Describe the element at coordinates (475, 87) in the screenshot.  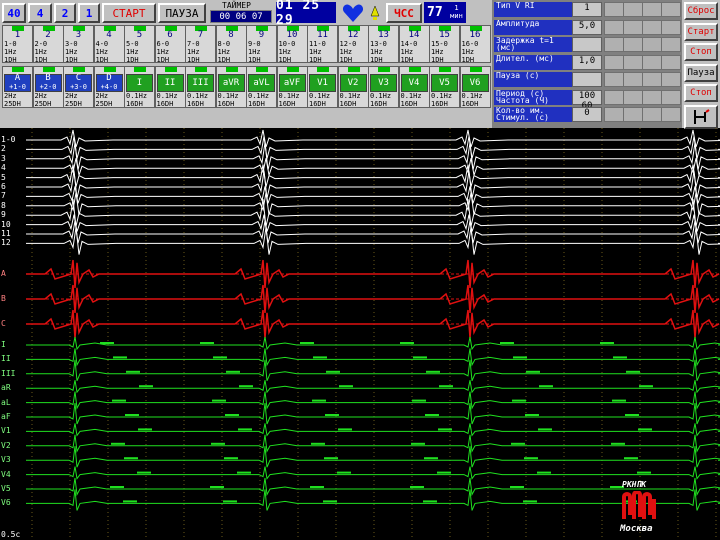
I see `surface-channel-V6-toggle: V6 0.1Hz 16DH` at that location.